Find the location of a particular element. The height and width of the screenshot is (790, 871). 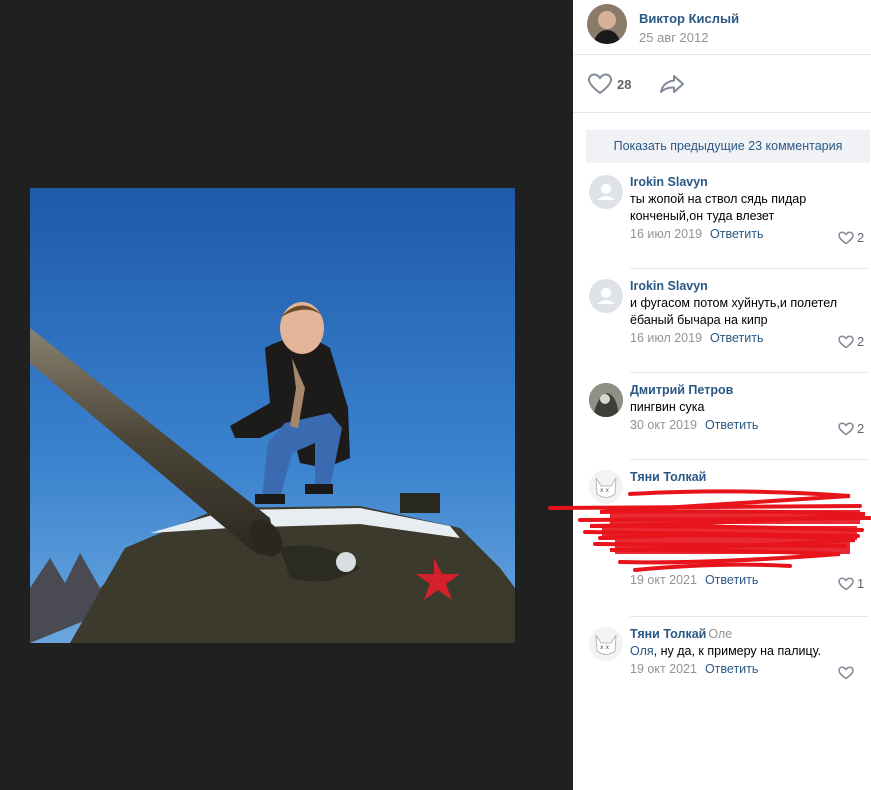

post-author: Виктор Кислый 25 авг 2012 is located at coordinates (727, 25).